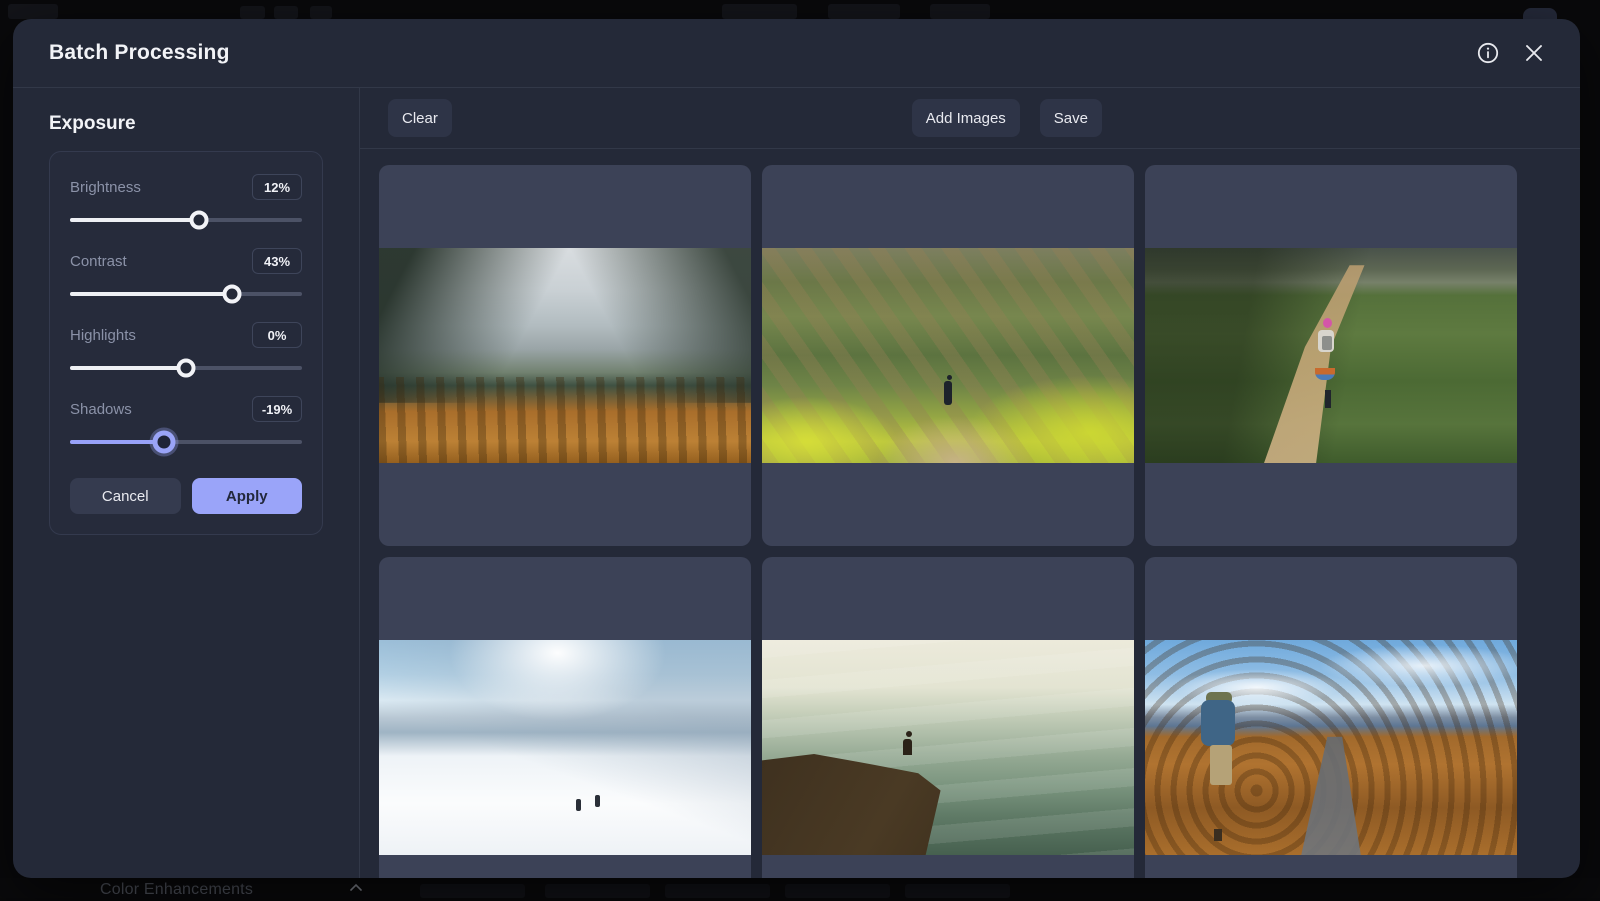  I want to click on highlights-slider-thumb, so click(186, 368).